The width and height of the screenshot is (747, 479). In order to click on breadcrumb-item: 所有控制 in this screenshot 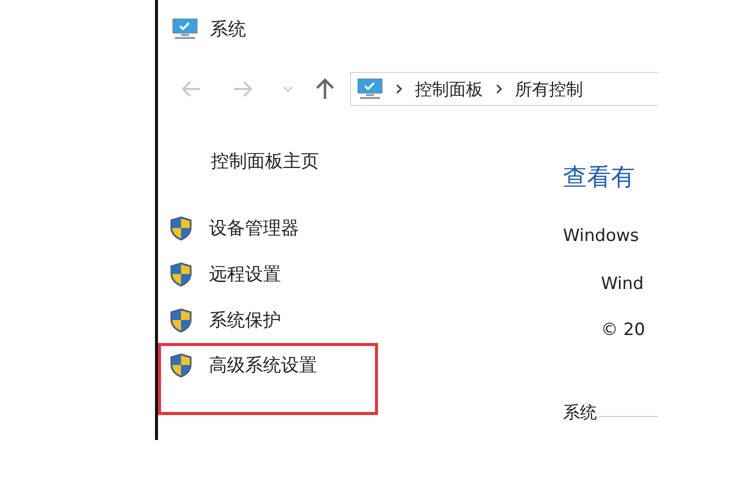, I will do `click(549, 89)`.